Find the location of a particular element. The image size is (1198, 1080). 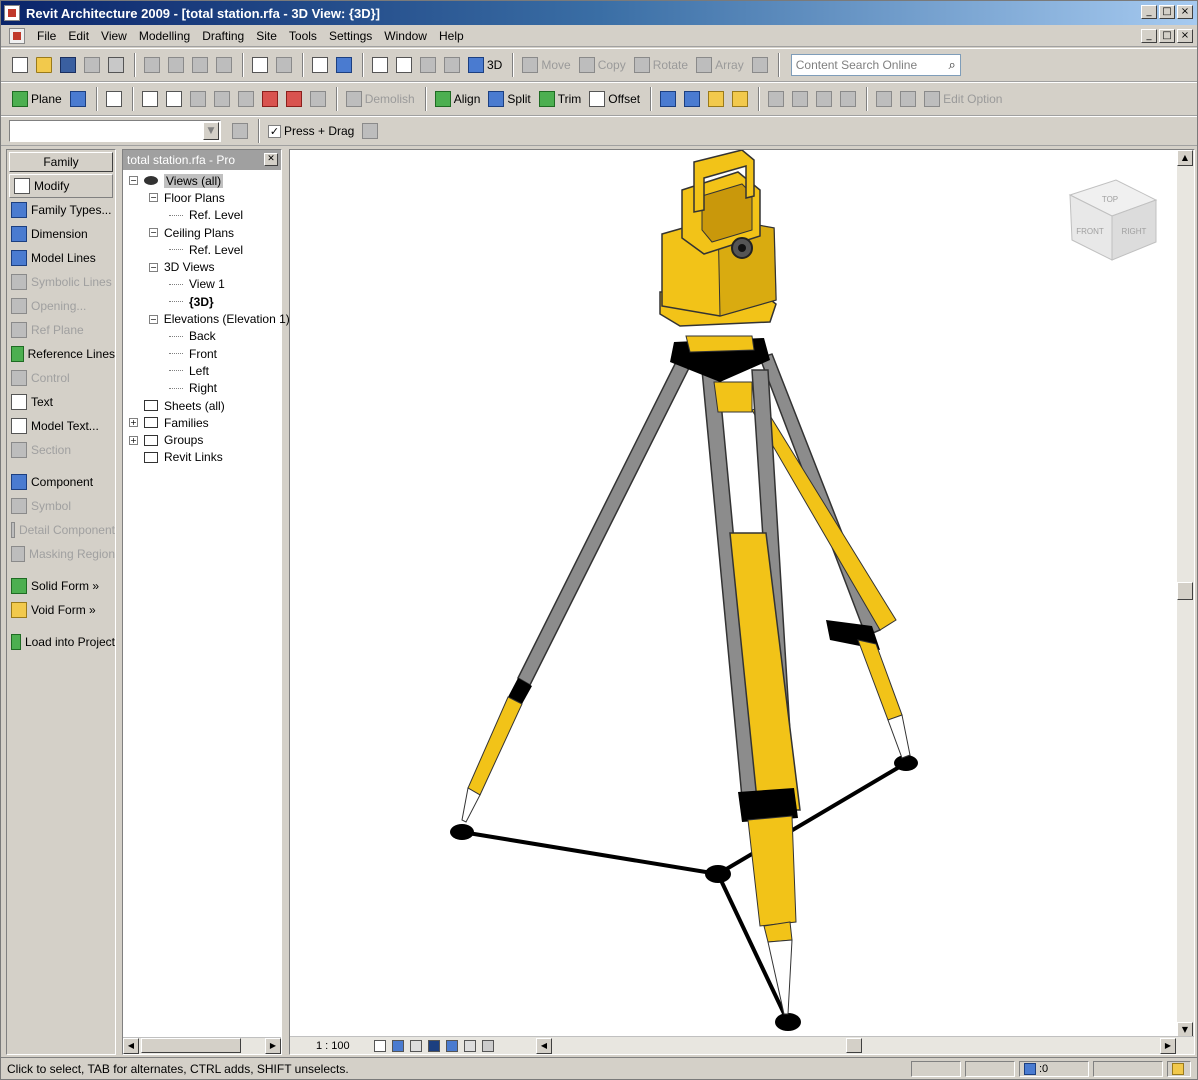

document-icon is located at coordinates (17, 35).